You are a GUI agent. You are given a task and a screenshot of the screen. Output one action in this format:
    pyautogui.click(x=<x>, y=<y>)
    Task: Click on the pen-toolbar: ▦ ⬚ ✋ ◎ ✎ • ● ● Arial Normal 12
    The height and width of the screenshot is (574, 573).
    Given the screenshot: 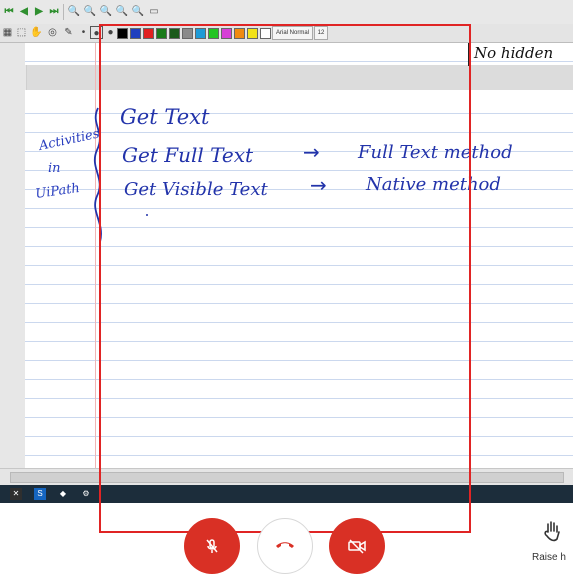 What is the action you would take?
    pyautogui.click(x=286, y=33)
    